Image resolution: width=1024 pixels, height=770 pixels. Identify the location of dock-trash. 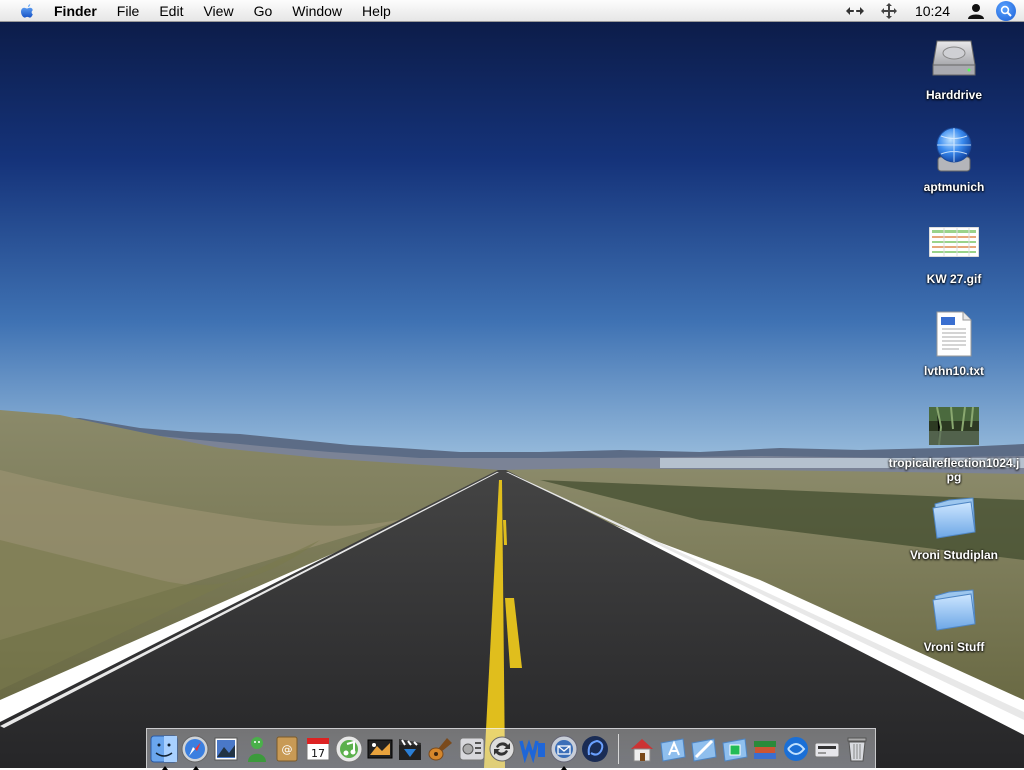
(857, 749).